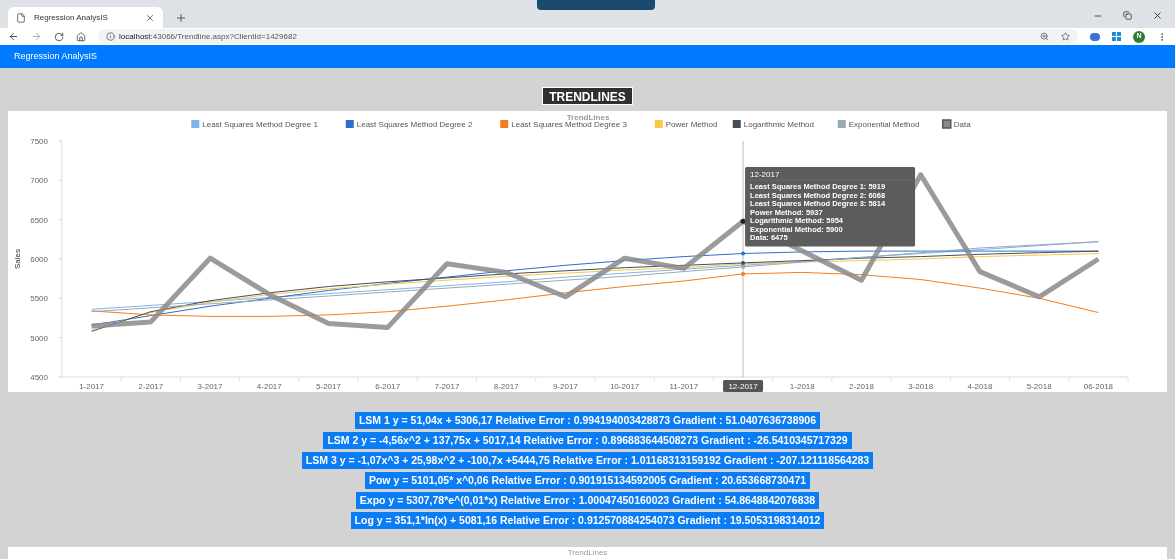  What do you see at coordinates (624, 386) in the screenshot?
I see `x-axis-label: 10-2017` at bounding box center [624, 386].